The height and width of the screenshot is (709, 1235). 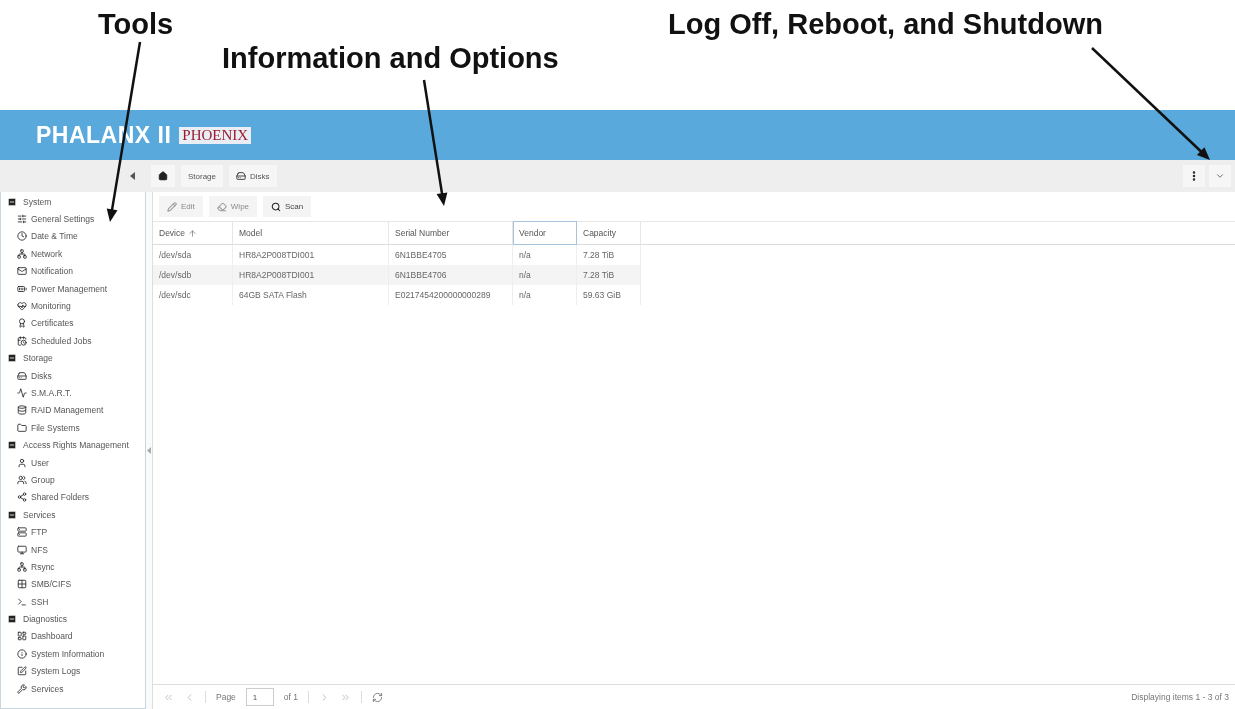 I want to click on logo: PHOENIX, so click(x=215, y=135).